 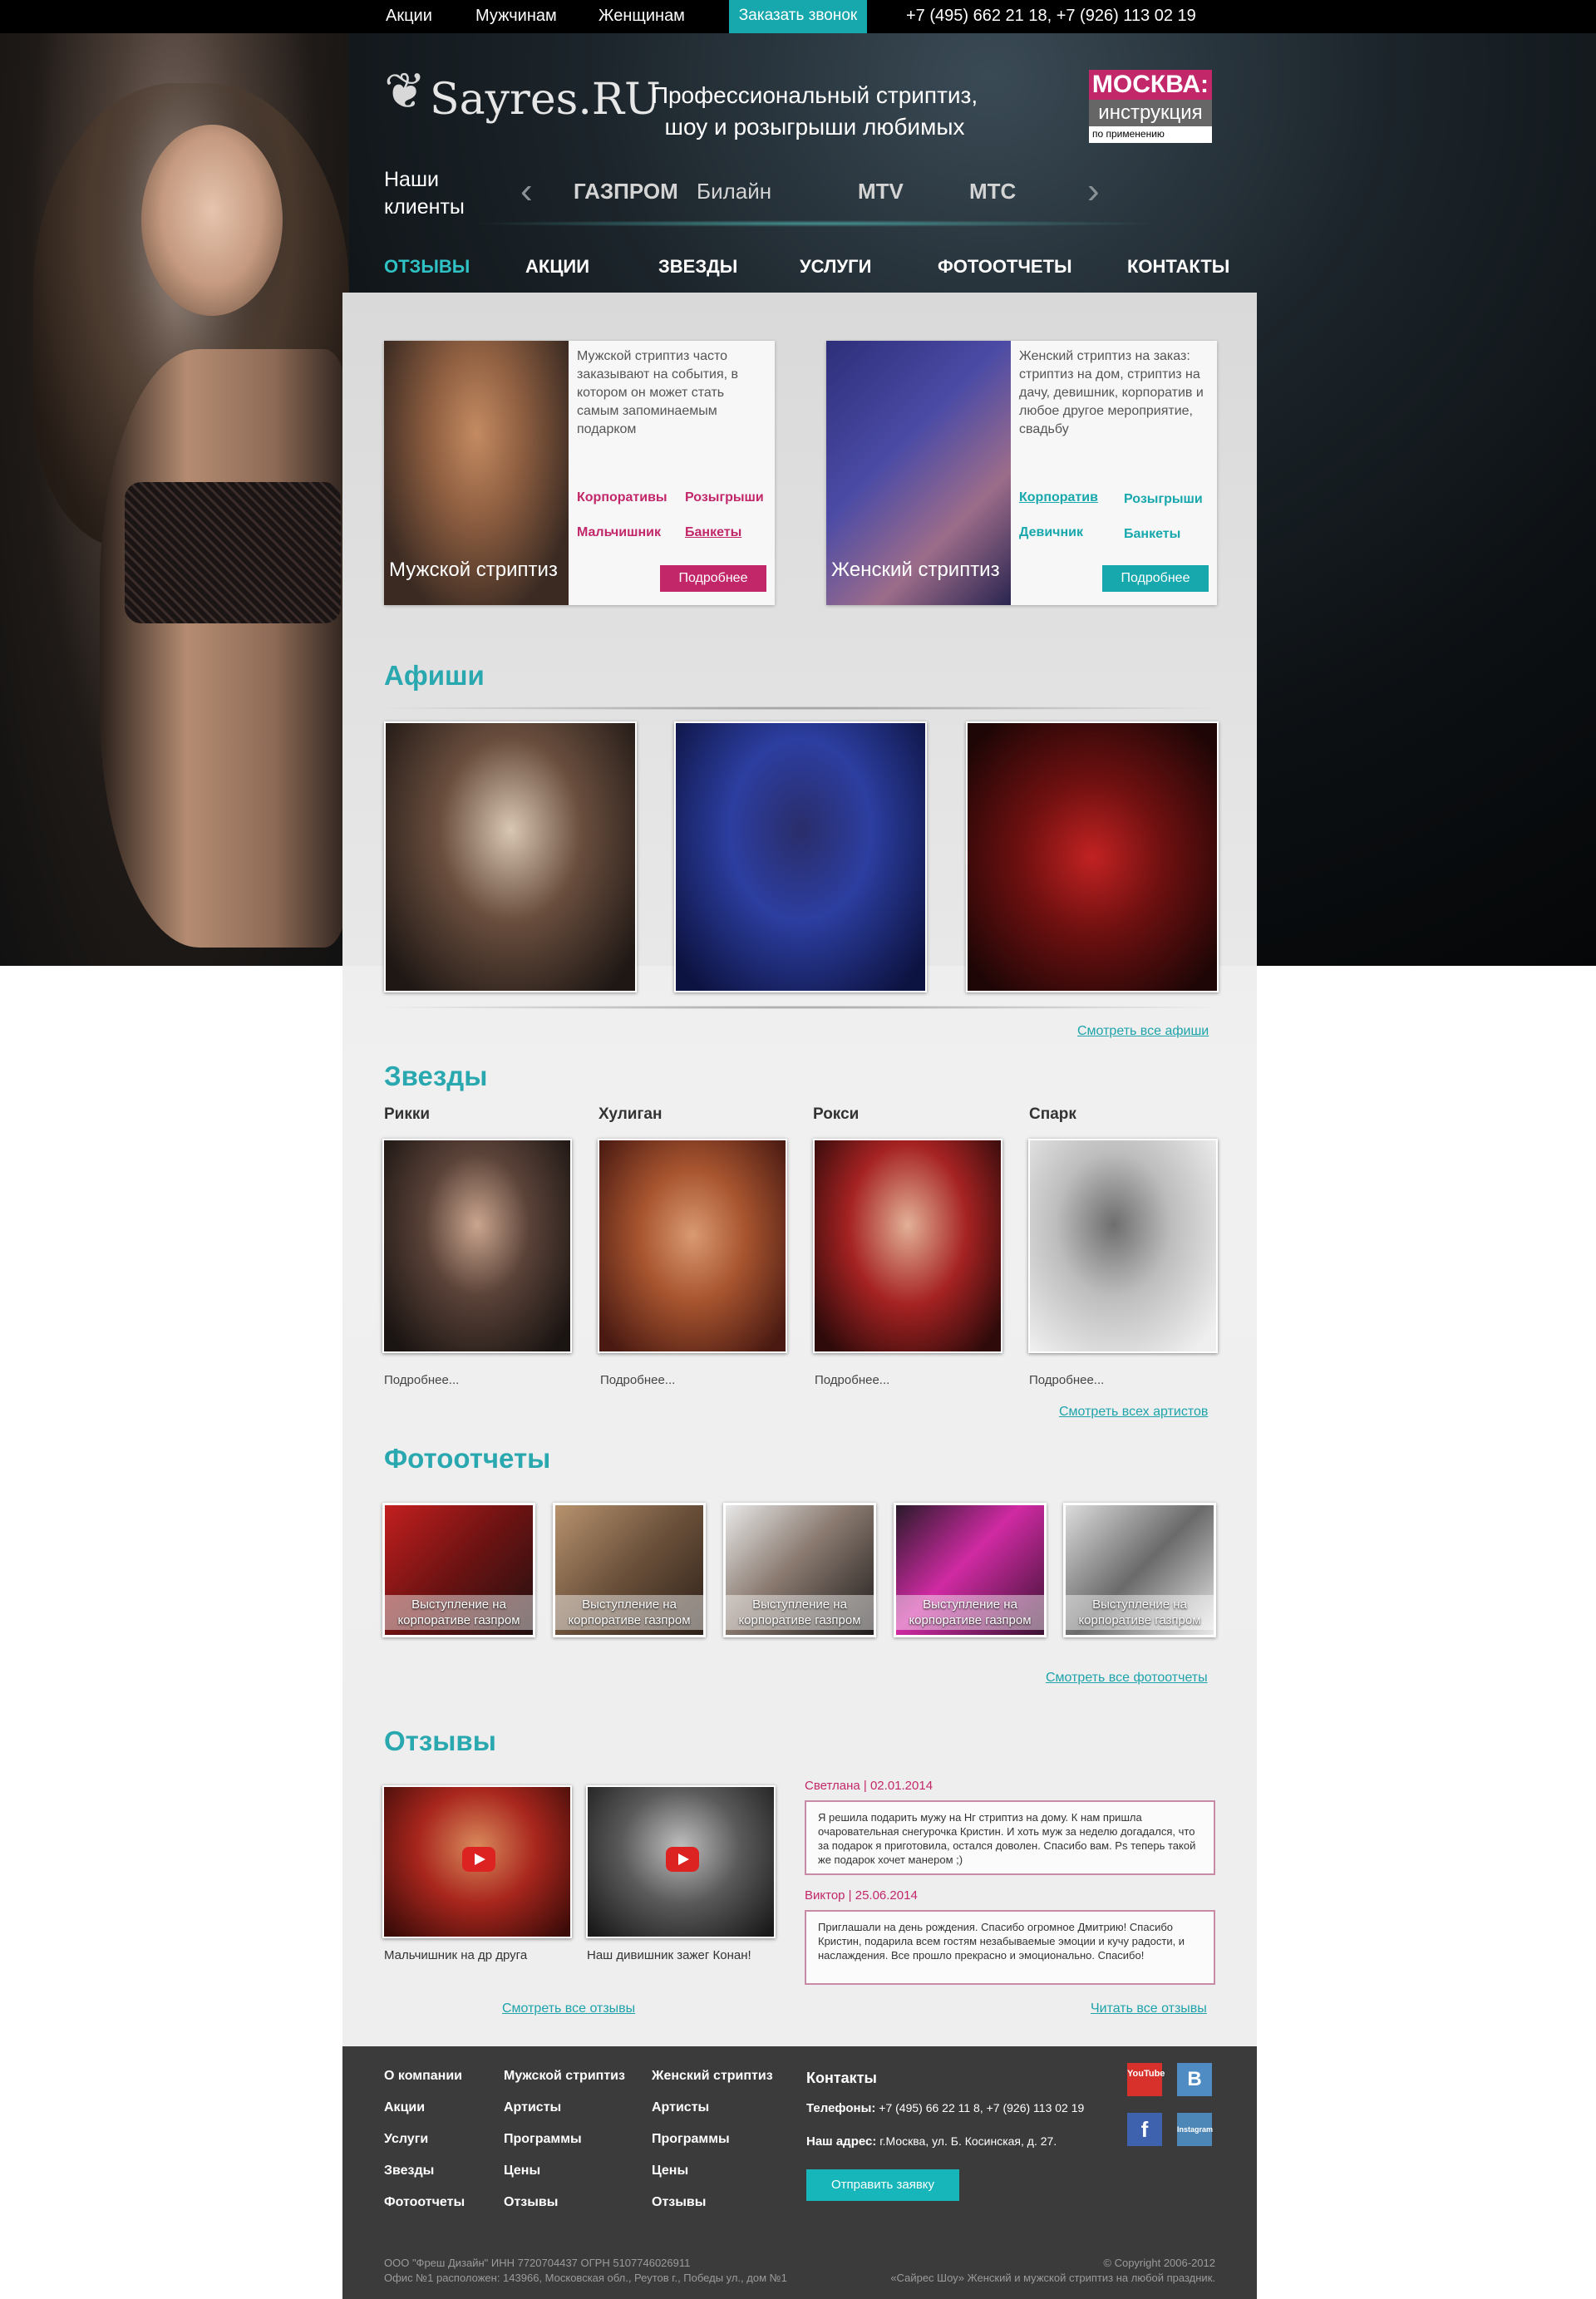 I want to click on topbar-link-akcii: Акции, so click(x=409, y=16).